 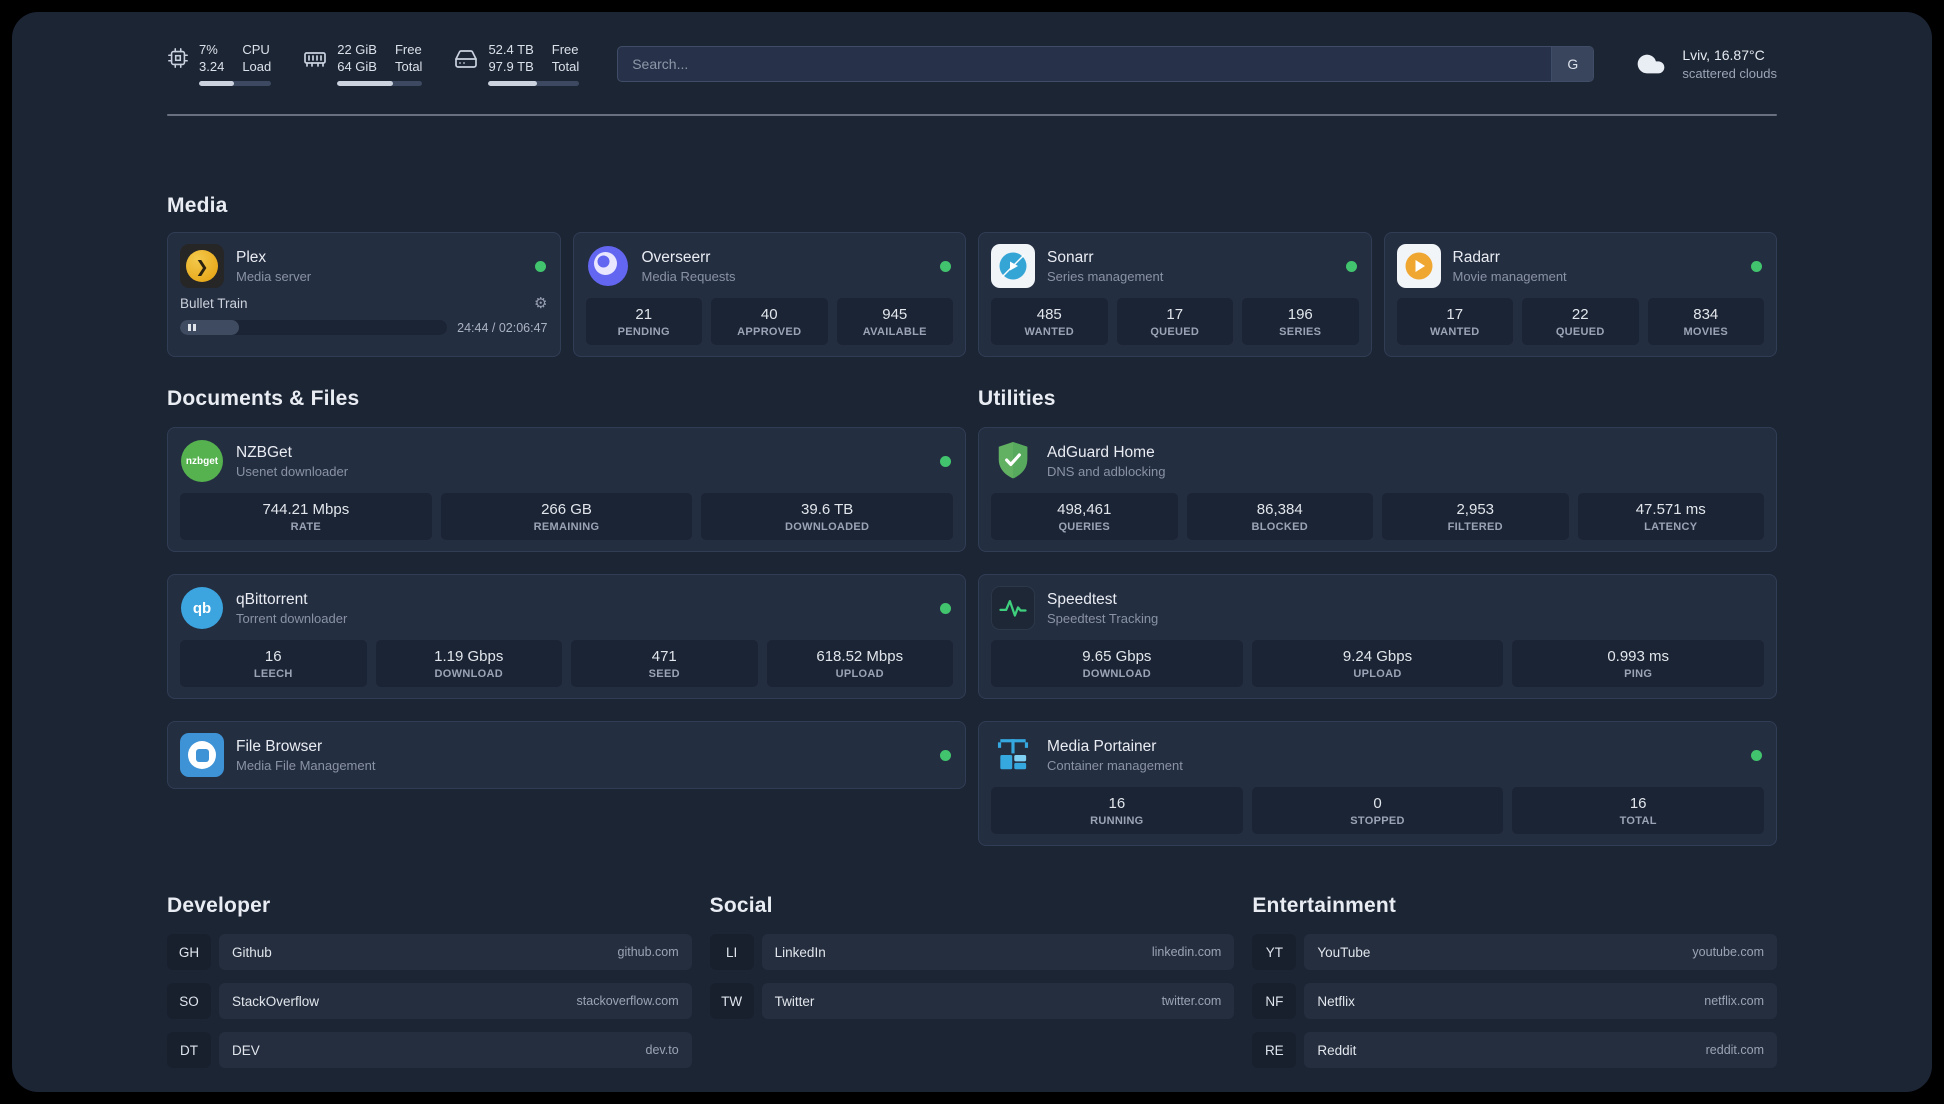 What do you see at coordinates (1723, 54) in the screenshot?
I see `weather-location: Lviv, 16.87°C` at bounding box center [1723, 54].